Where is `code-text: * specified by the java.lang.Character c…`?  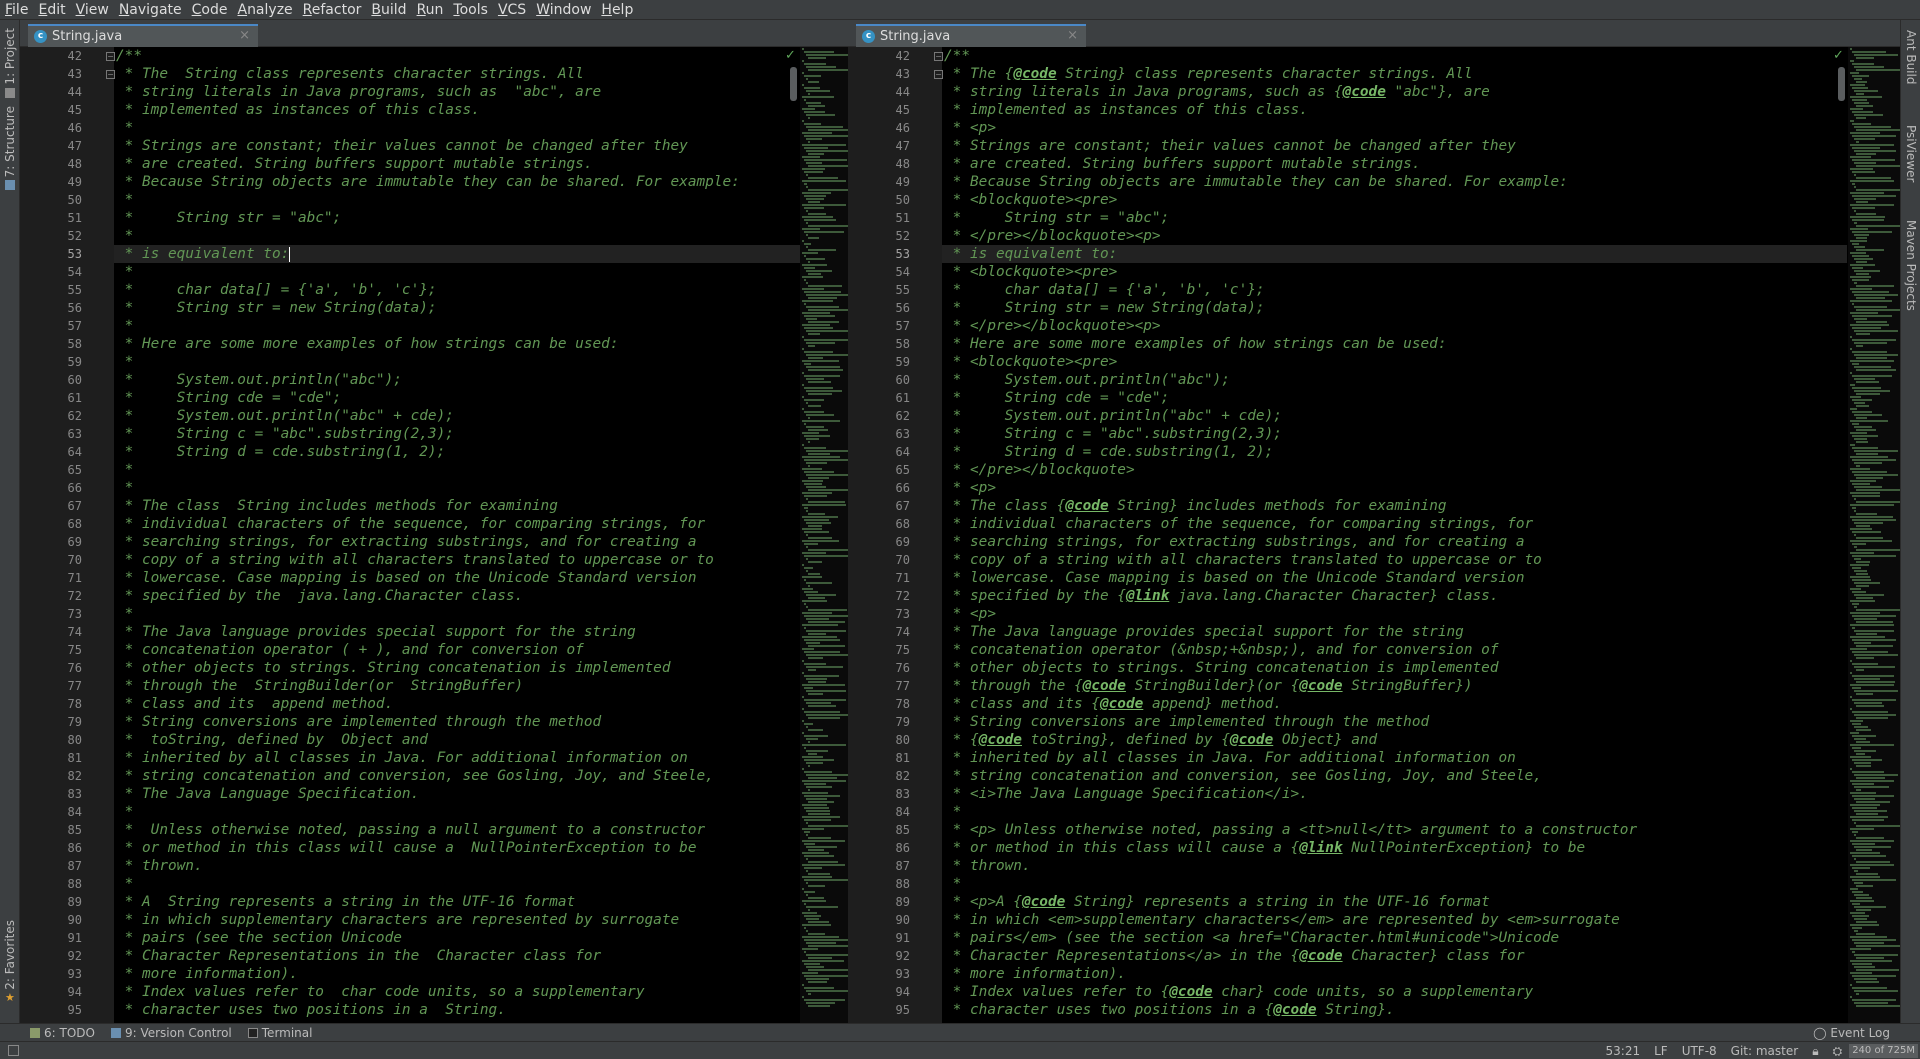
code-text: * specified by the java.lang.Character c… is located at coordinates (320, 596).